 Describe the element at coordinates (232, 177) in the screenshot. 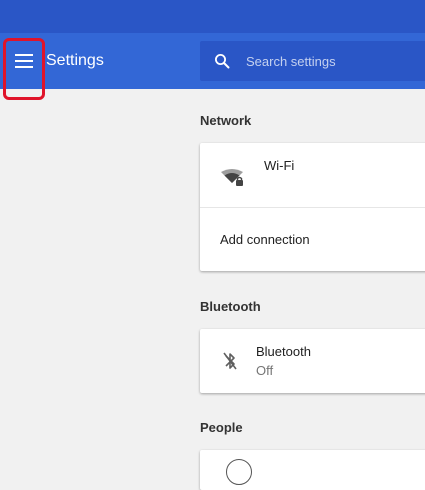

I see `wifi-locked-icon` at that location.